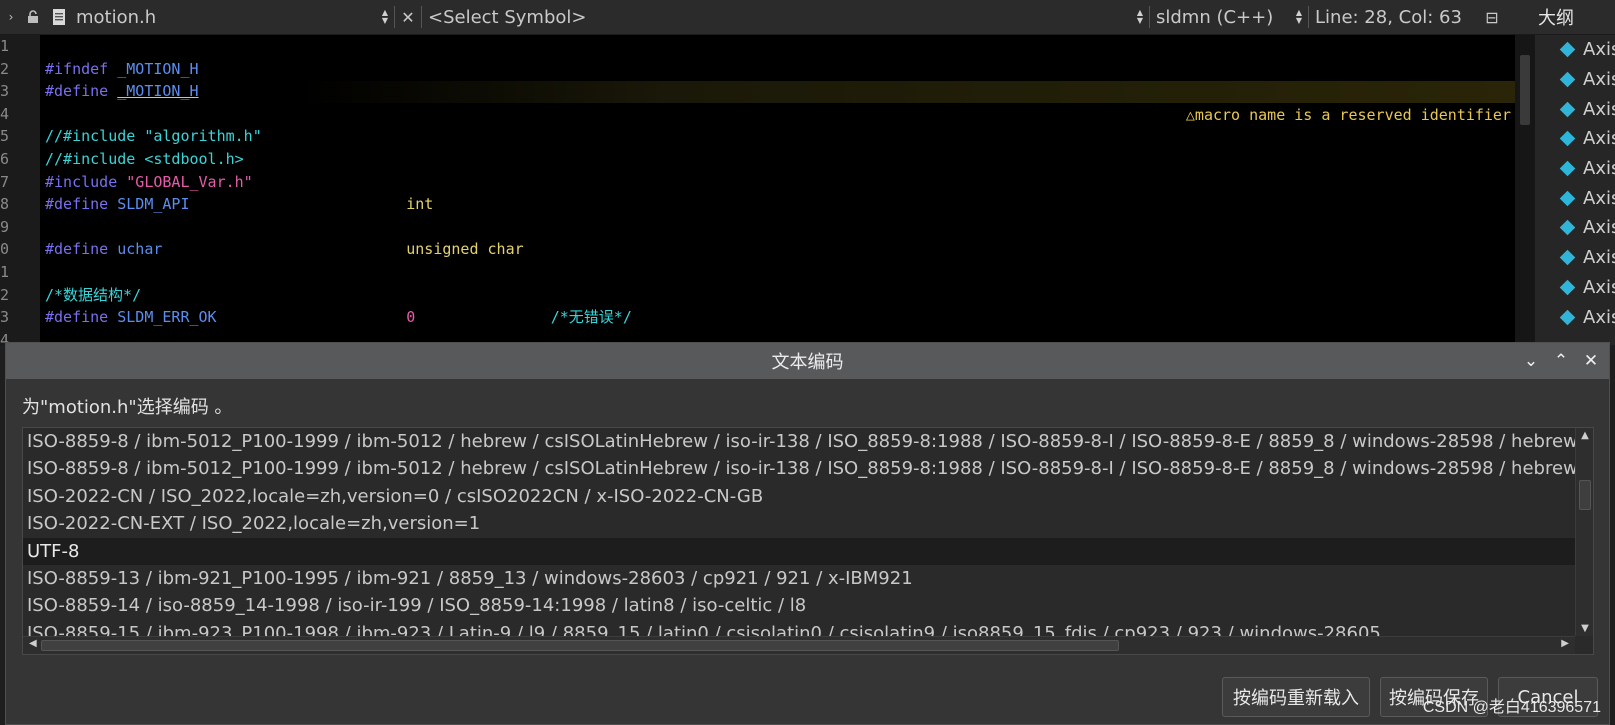 This screenshot has width=1615, height=725. What do you see at coordinates (1584, 628) in the screenshot?
I see `scroll-down-icon: ▼` at bounding box center [1584, 628].